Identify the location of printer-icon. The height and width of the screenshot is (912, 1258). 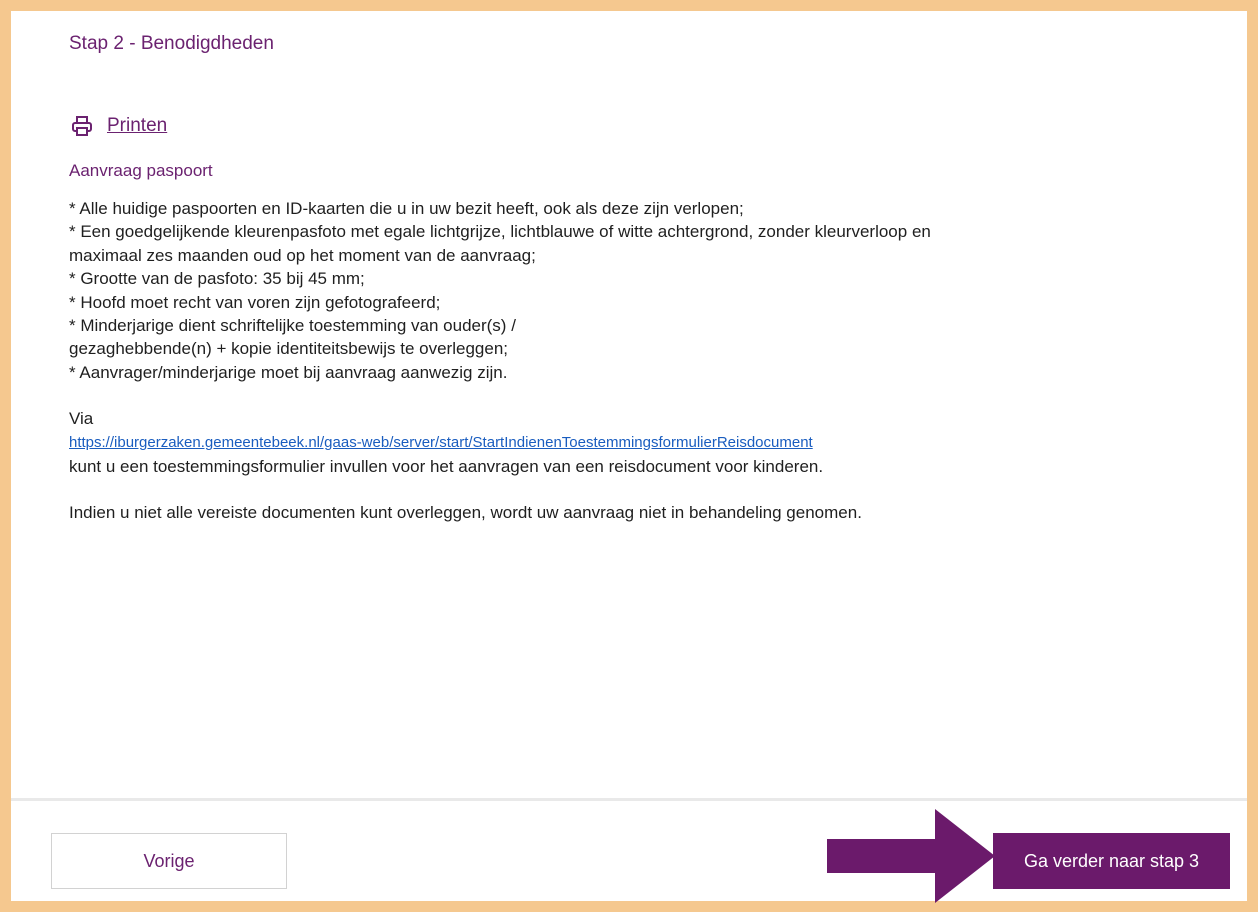
(82, 126).